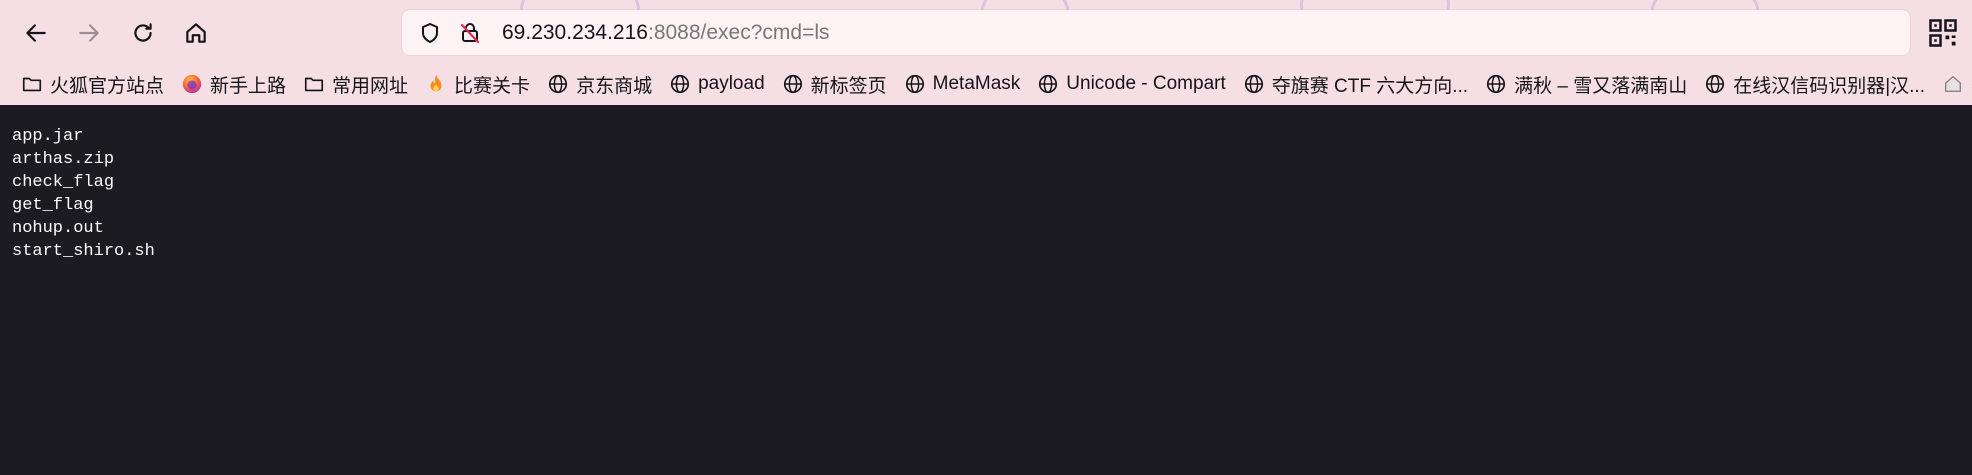 The image size is (1972, 475). Describe the element at coordinates (614, 86) in the screenshot. I see `bookmark-label: 京东商城` at that location.